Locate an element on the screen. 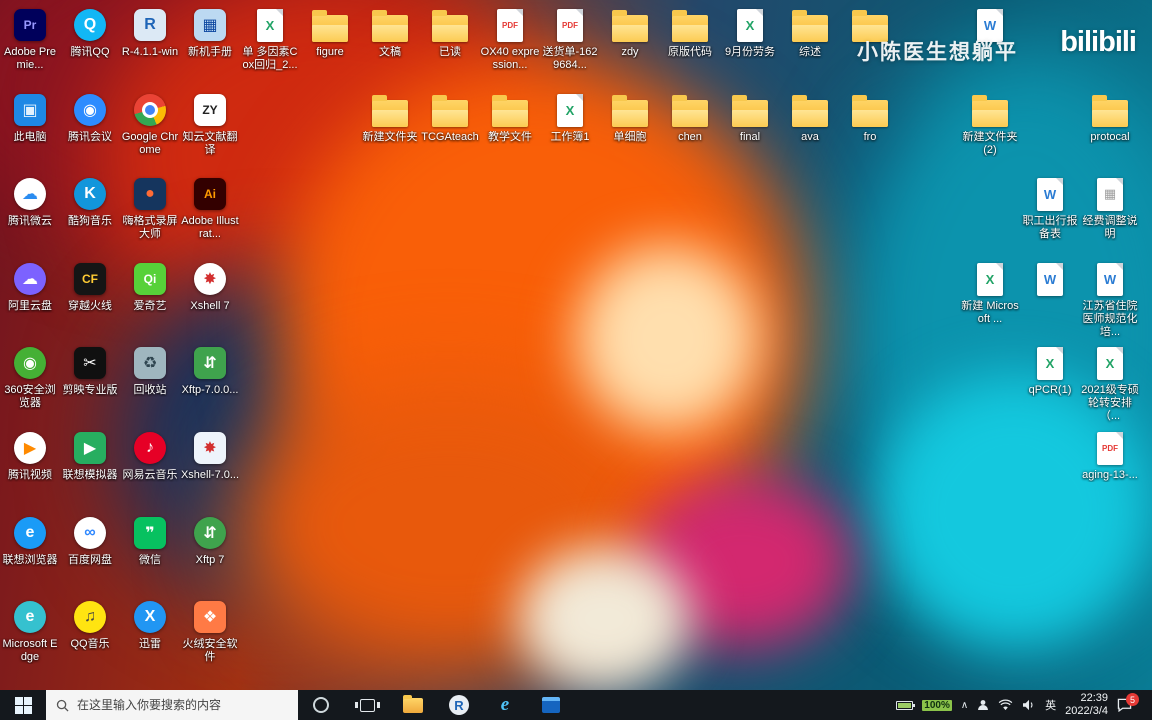 Image resolution: width=1152 pixels, height=720 pixels. battery-icon is located at coordinates (906, 705).